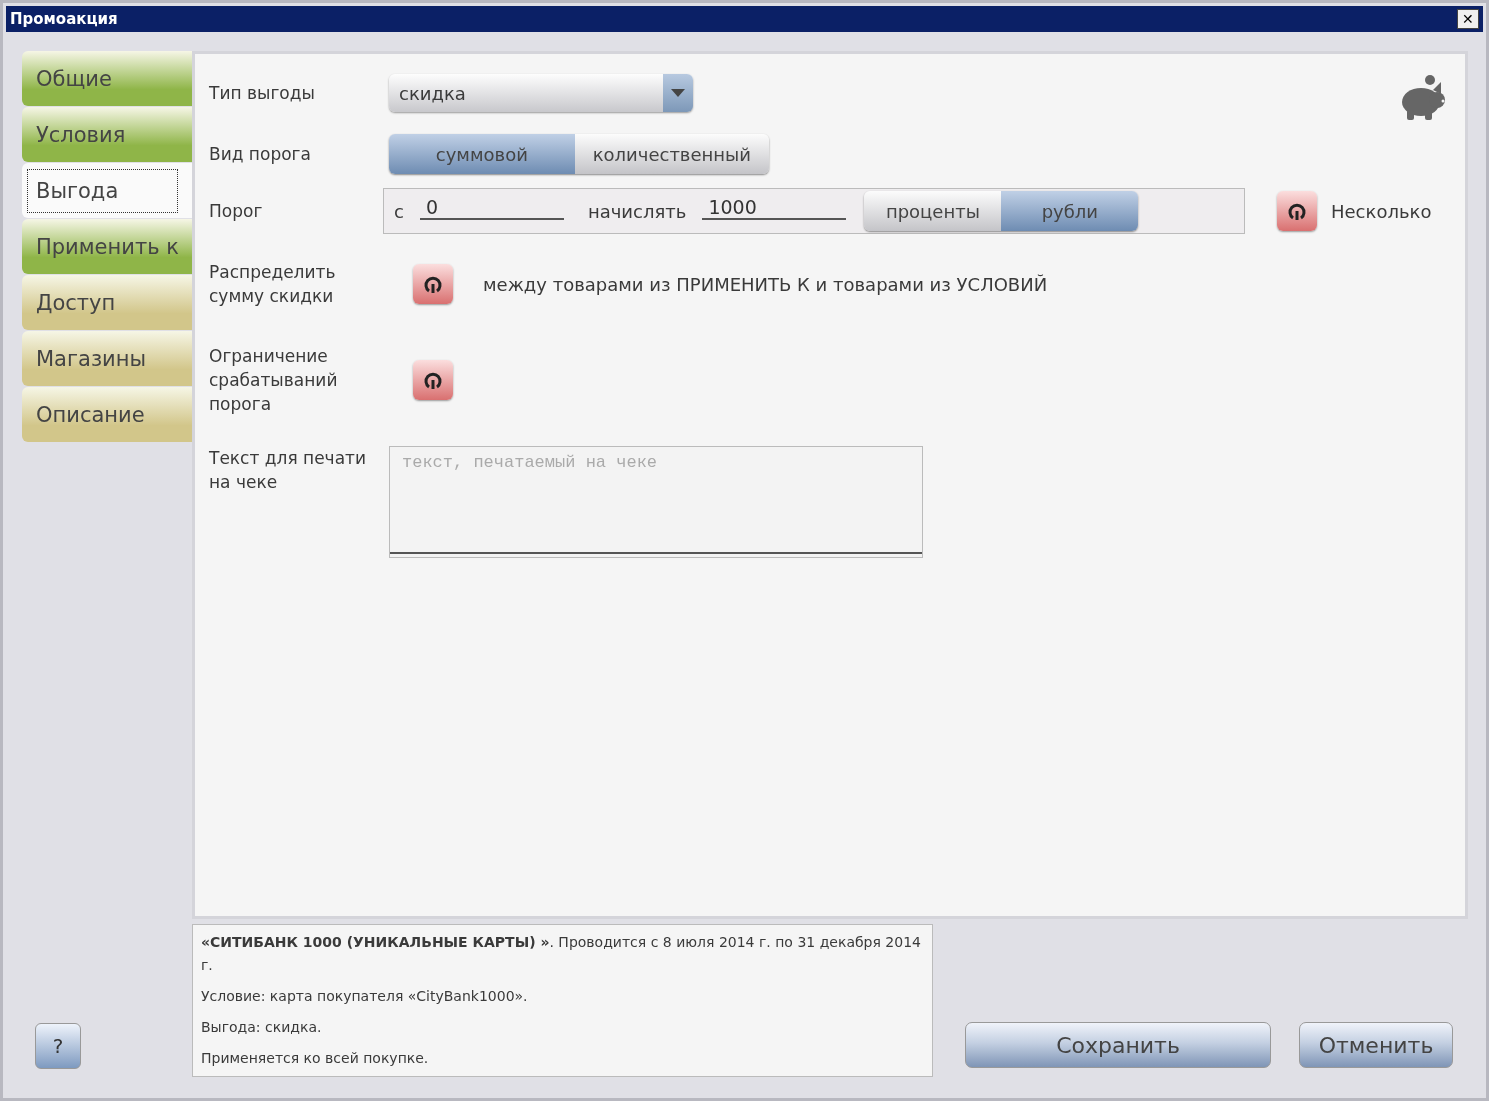 The image size is (1489, 1101). Describe the element at coordinates (58, 1046) in the screenshot. I see `help-button: ?` at that location.